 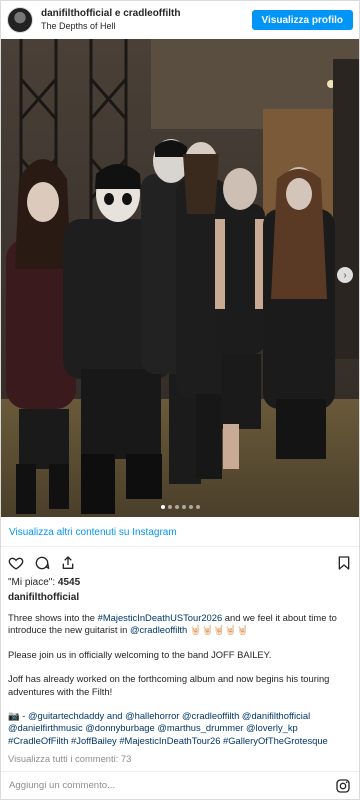 What do you see at coordinates (16, 563) in the screenshot?
I see `heart-icon` at bounding box center [16, 563].